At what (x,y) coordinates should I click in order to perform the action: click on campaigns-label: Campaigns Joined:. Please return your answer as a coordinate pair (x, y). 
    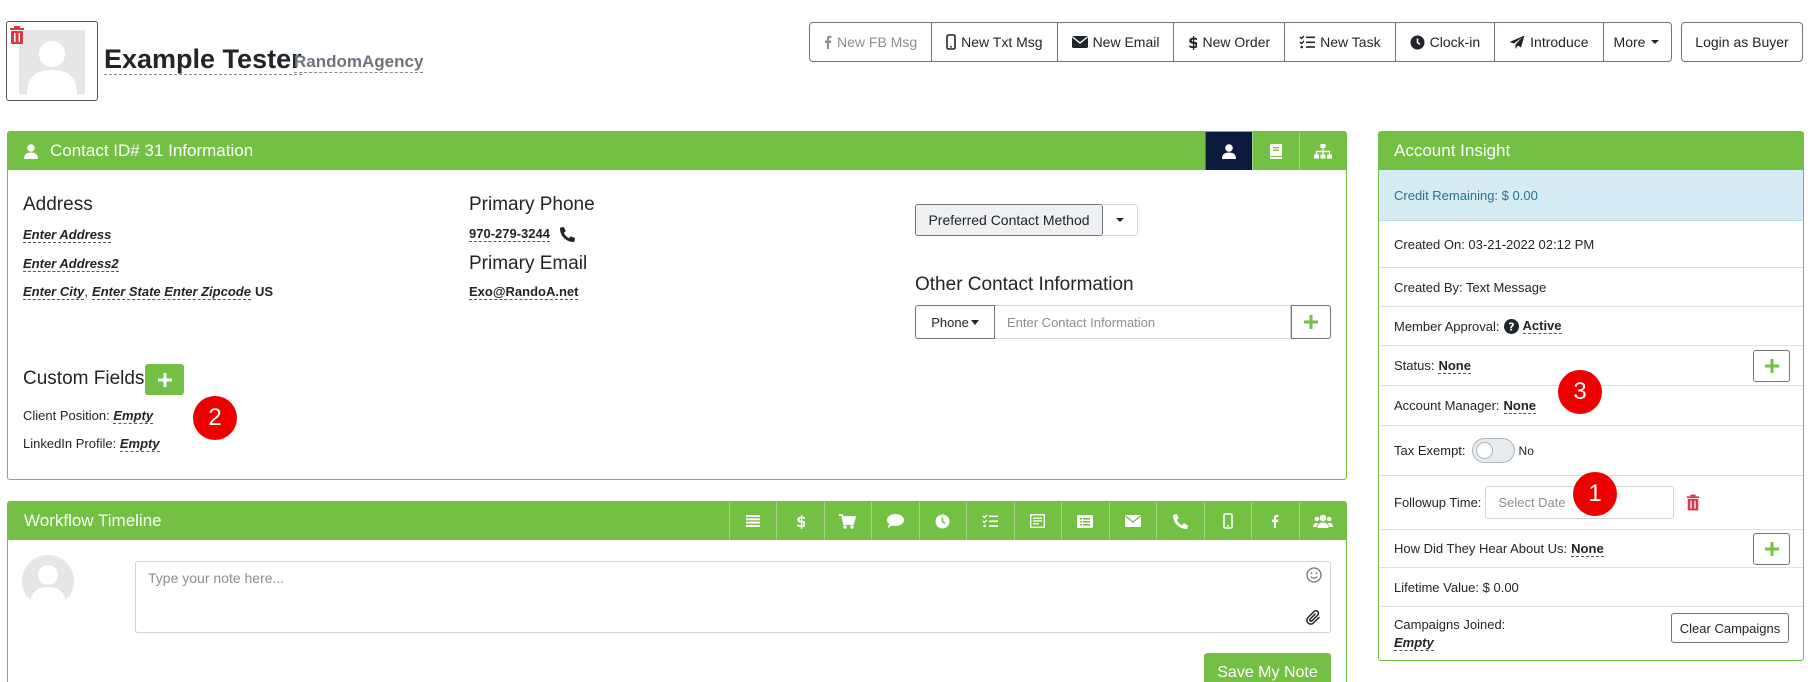
    Looking at the image, I should click on (1450, 624).